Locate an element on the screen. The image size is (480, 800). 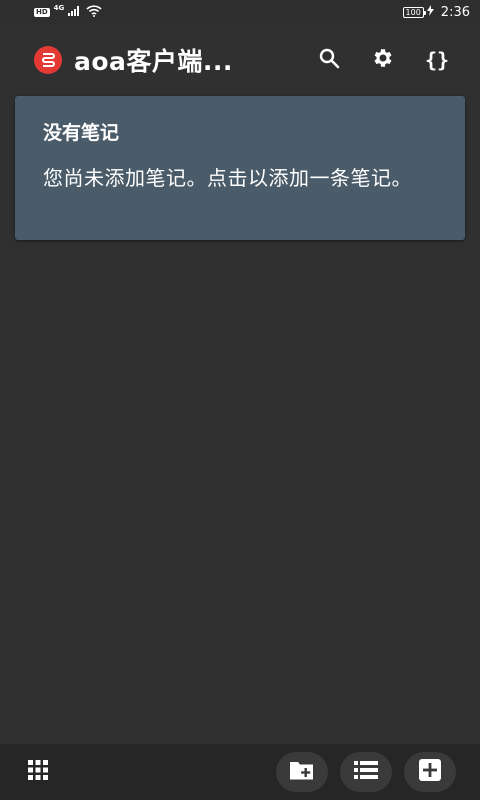
search-icon is located at coordinates (329, 60).